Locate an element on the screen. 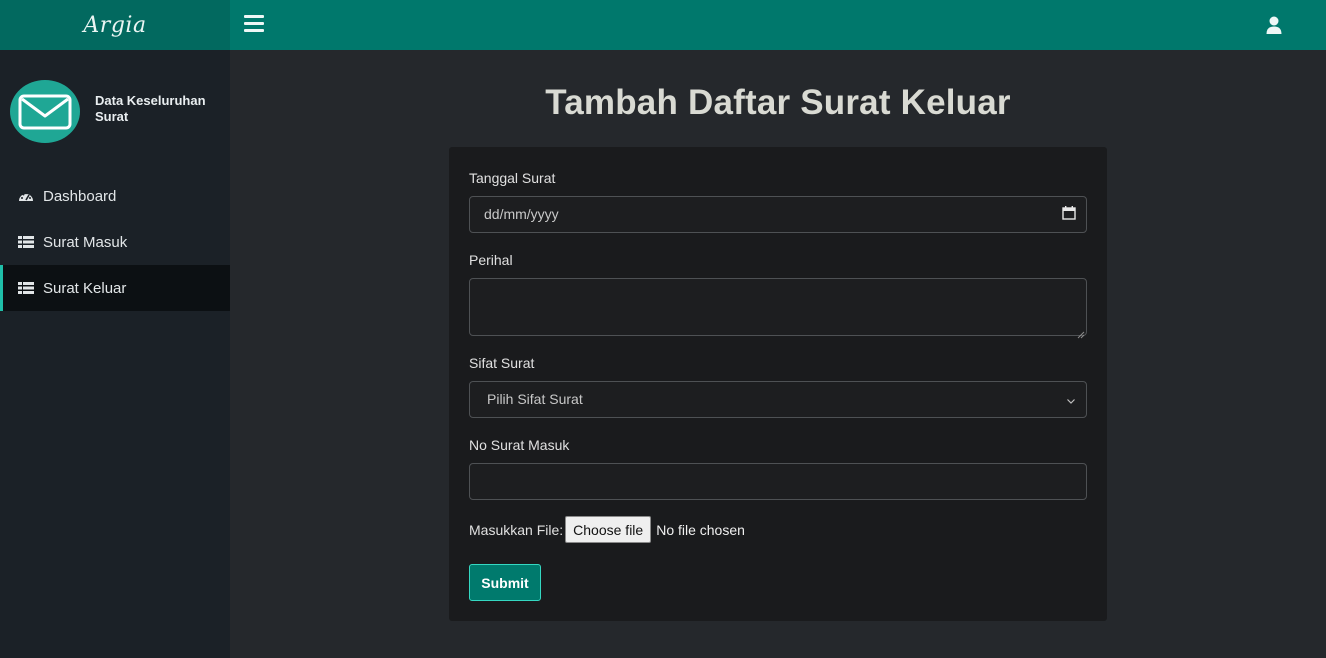  brand-logo: Argia is located at coordinates (115, 25).